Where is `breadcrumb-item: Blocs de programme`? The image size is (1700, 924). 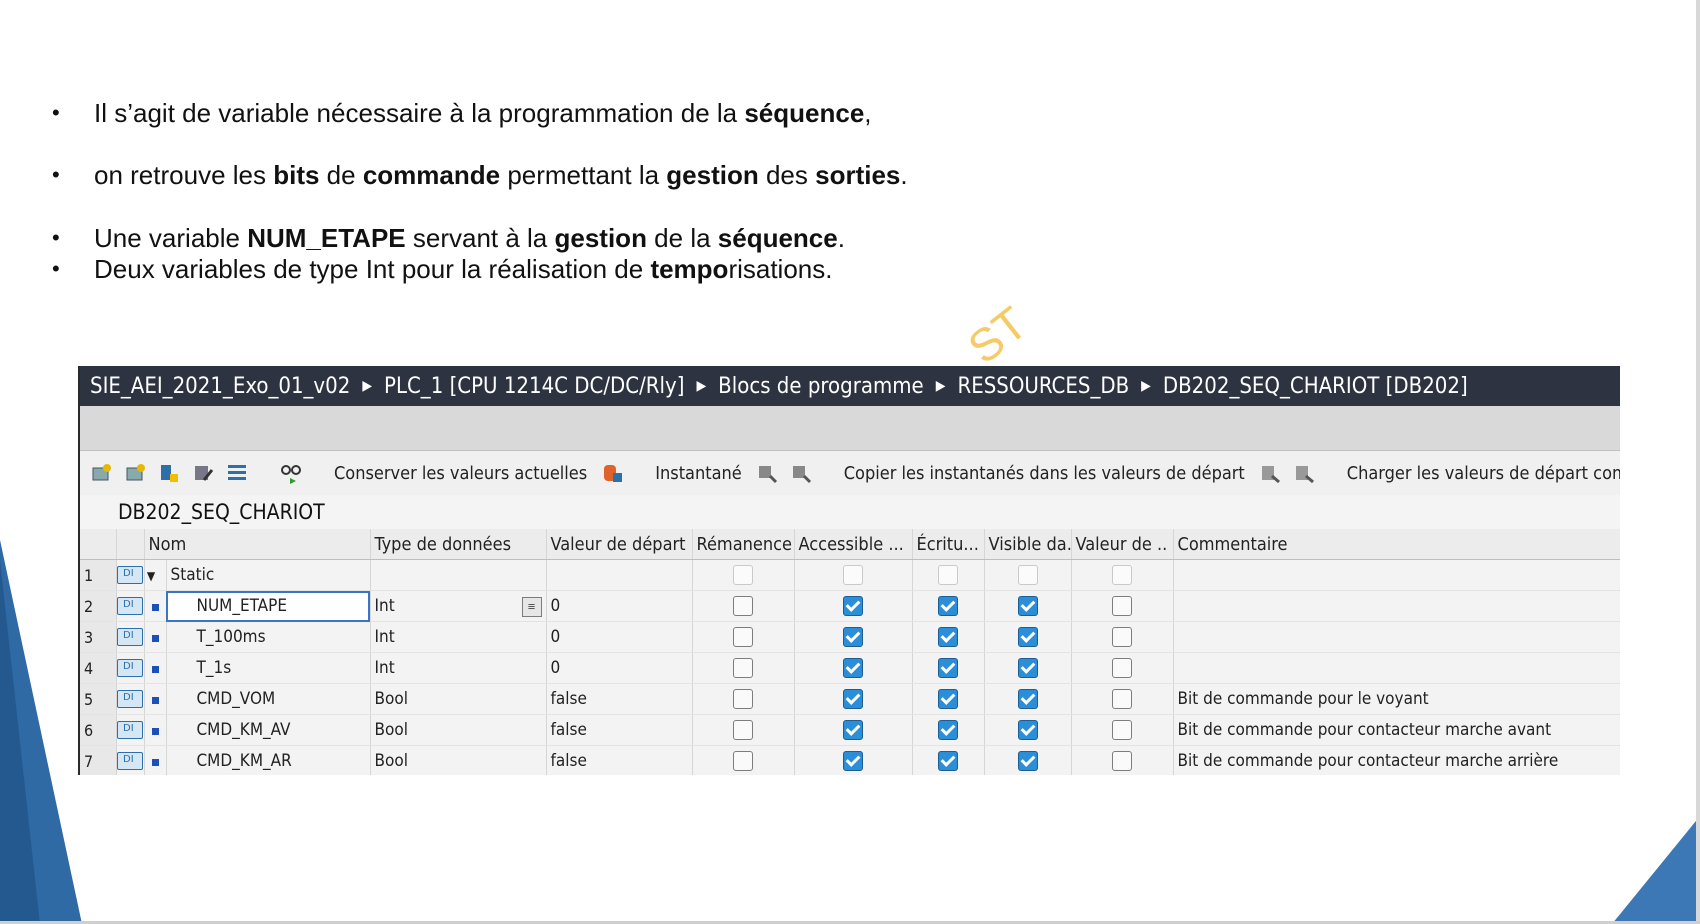 breadcrumb-item: Blocs de programme is located at coordinates (821, 386).